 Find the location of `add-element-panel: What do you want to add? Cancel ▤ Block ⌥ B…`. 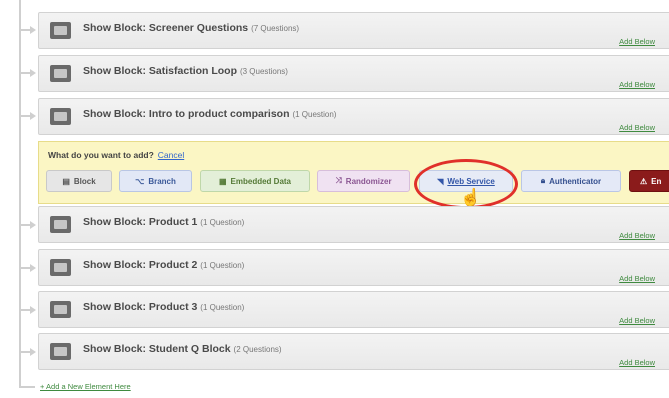

add-element-panel: What do you want to add? Cancel ▤ Block ⌥ B… is located at coordinates (353, 172).